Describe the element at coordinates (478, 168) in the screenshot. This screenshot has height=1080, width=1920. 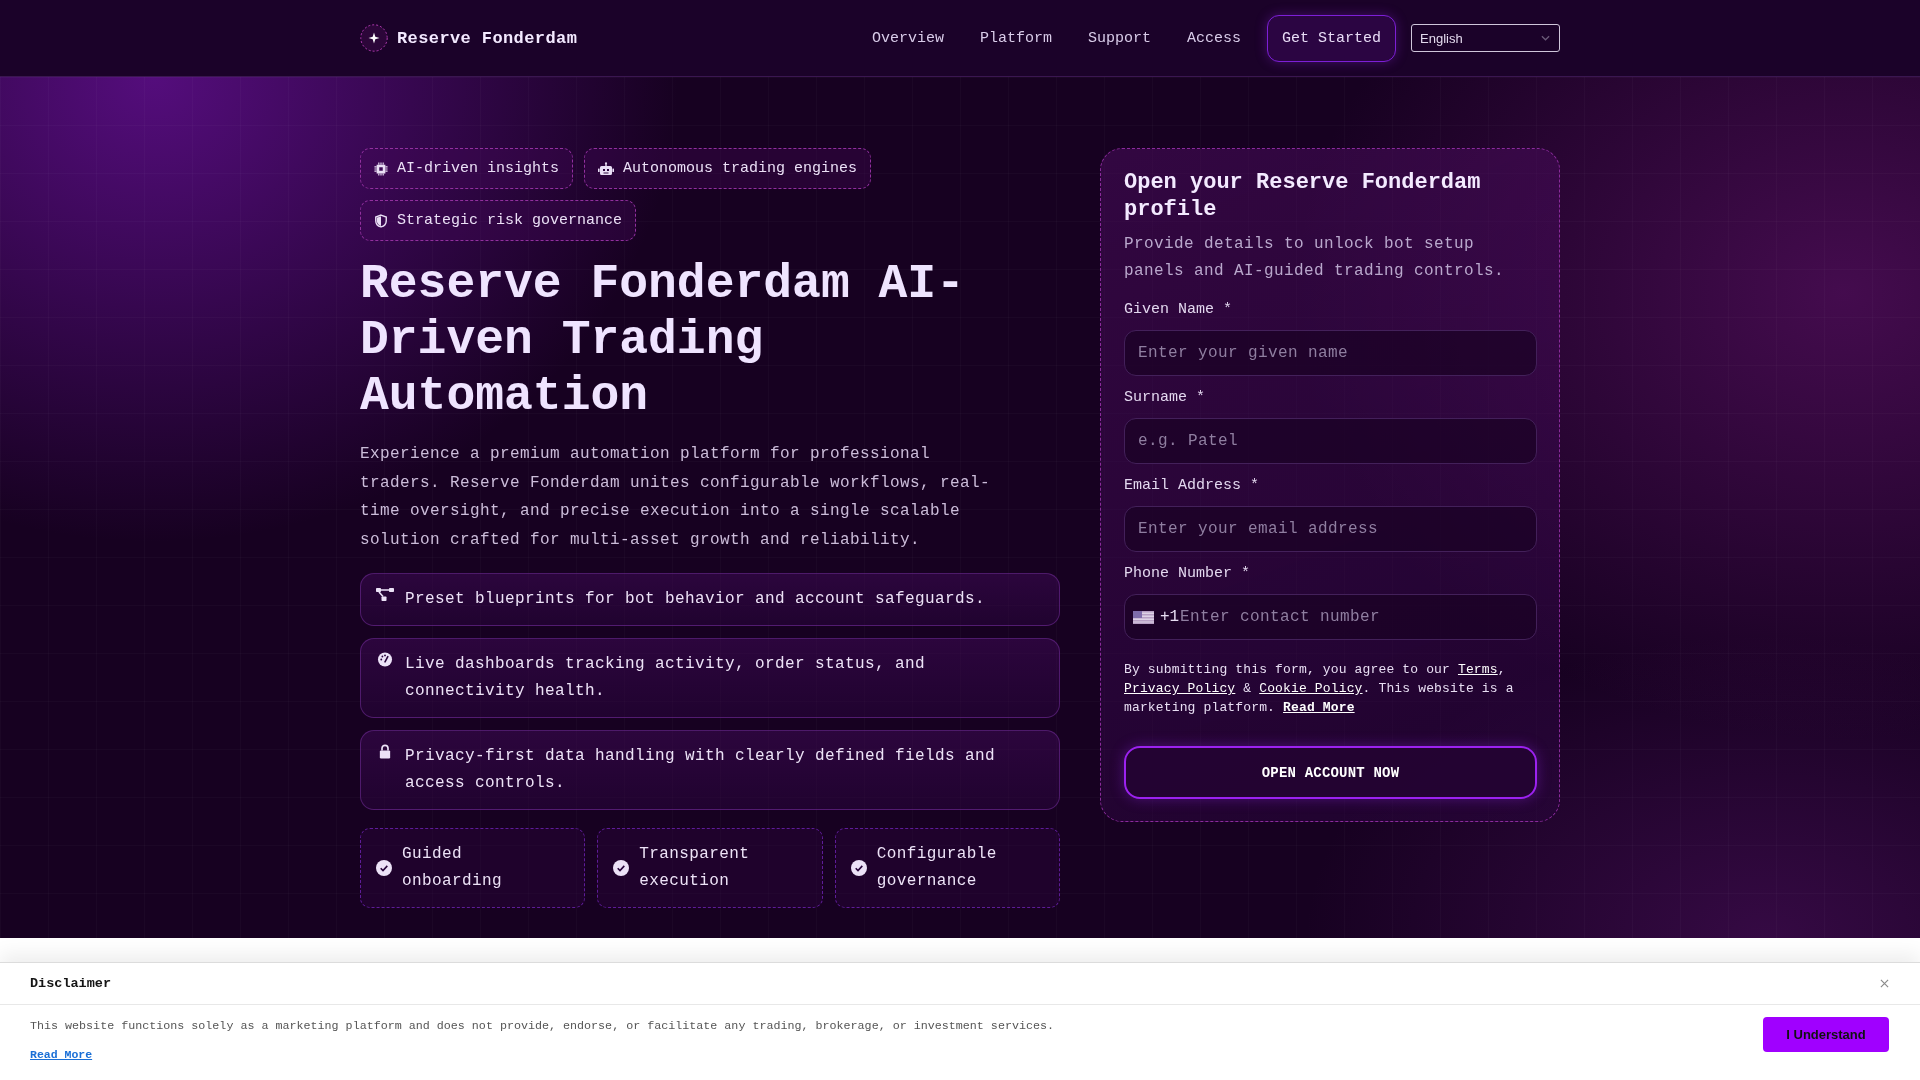
I see `tag-text: AI-driven insights` at that location.